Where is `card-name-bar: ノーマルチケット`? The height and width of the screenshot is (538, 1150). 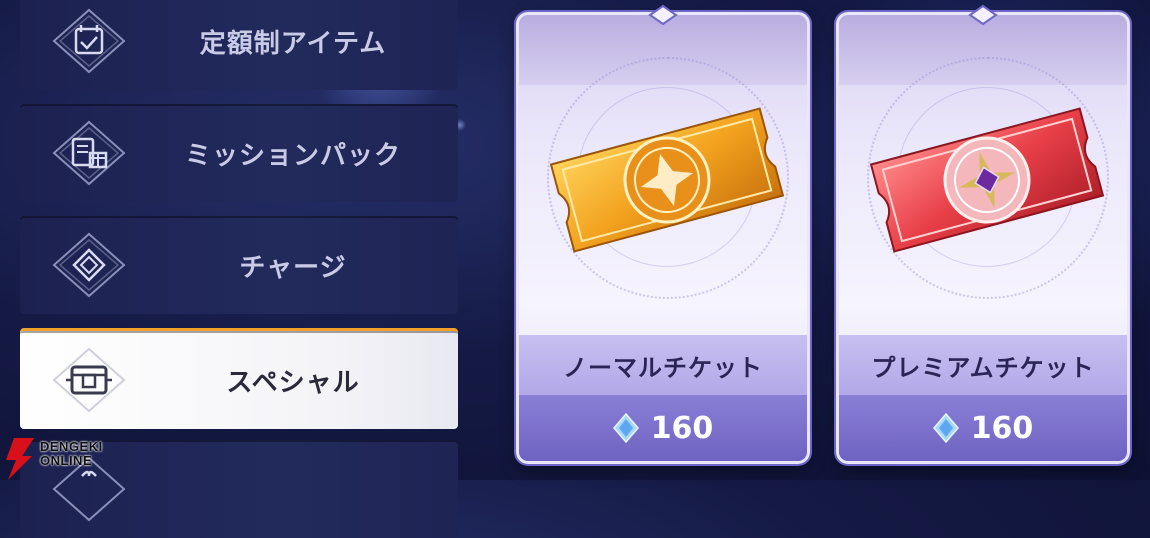 card-name-bar: ノーマルチケット is located at coordinates (663, 365).